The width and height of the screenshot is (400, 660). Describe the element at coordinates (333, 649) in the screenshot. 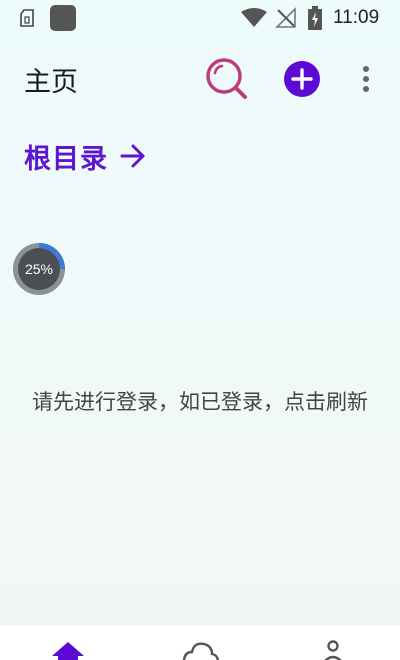

I see `profile-icon` at that location.